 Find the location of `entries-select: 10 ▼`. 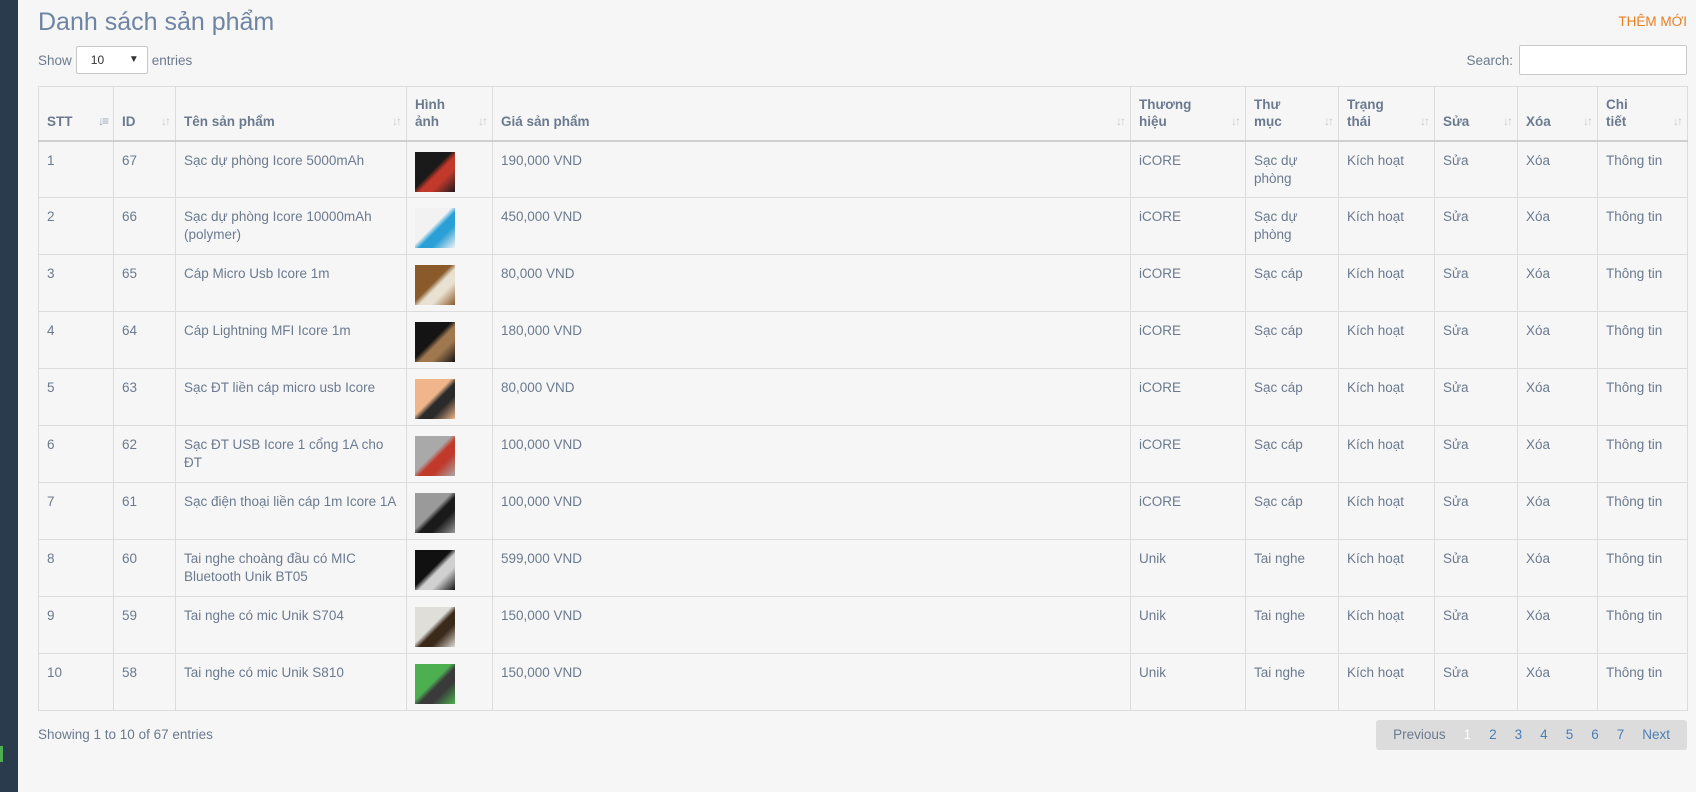

entries-select: 10 ▼ is located at coordinates (111, 60).